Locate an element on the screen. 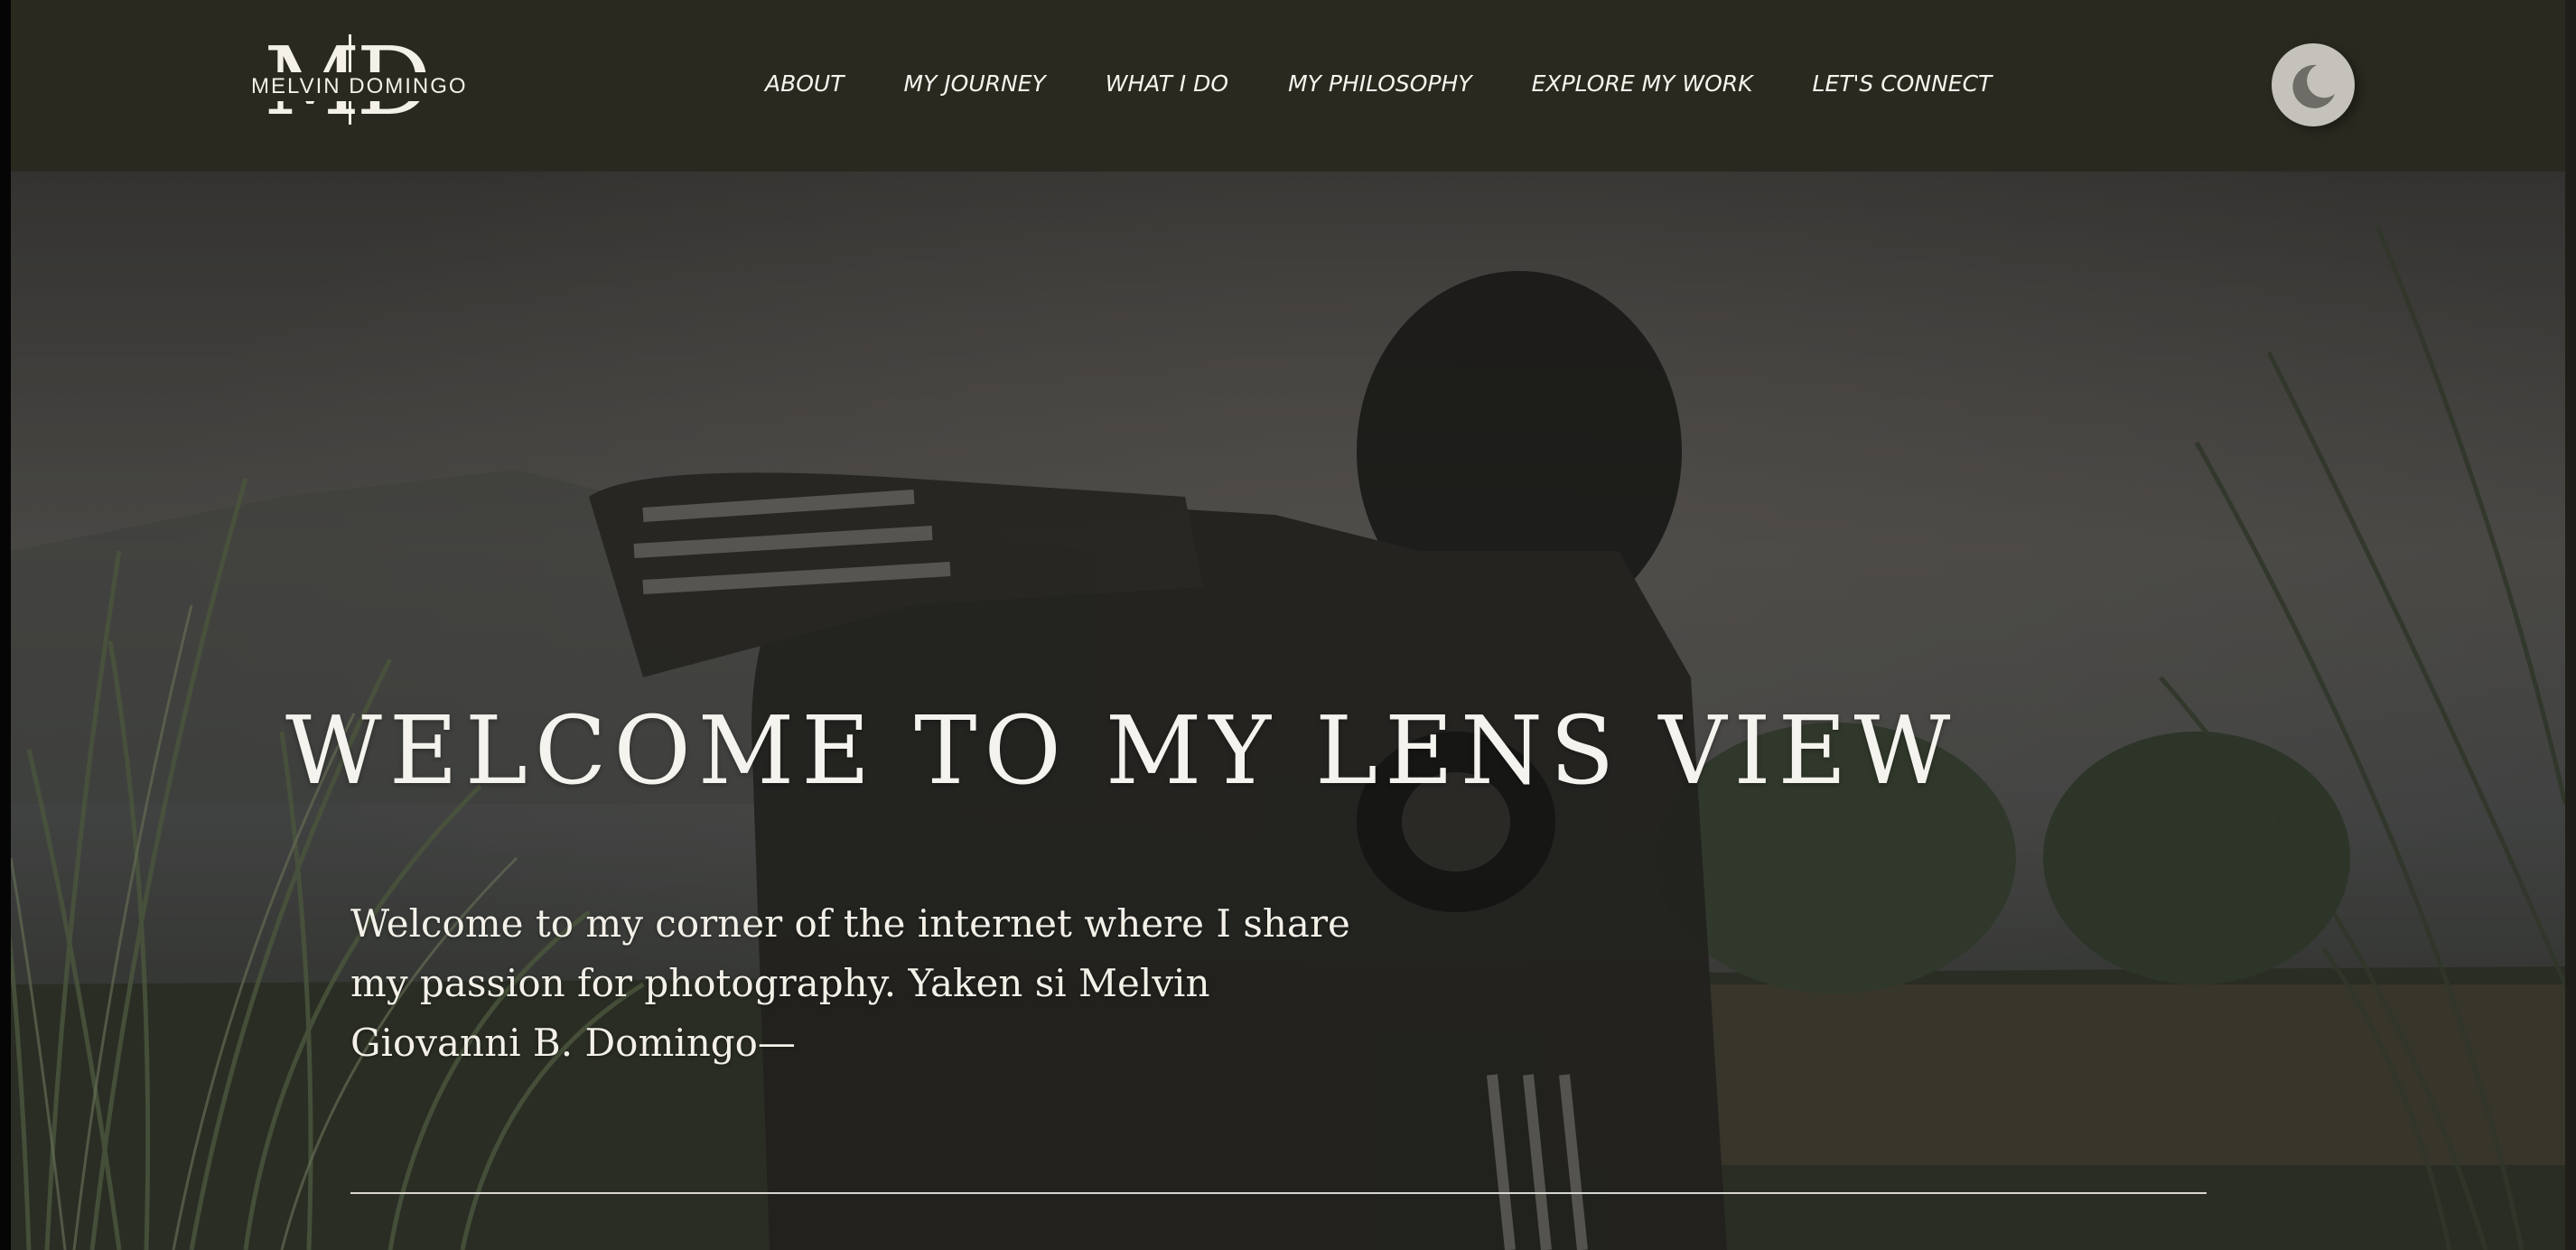  logo-name: MELVIN DOMINGO is located at coordinates (359, 86).